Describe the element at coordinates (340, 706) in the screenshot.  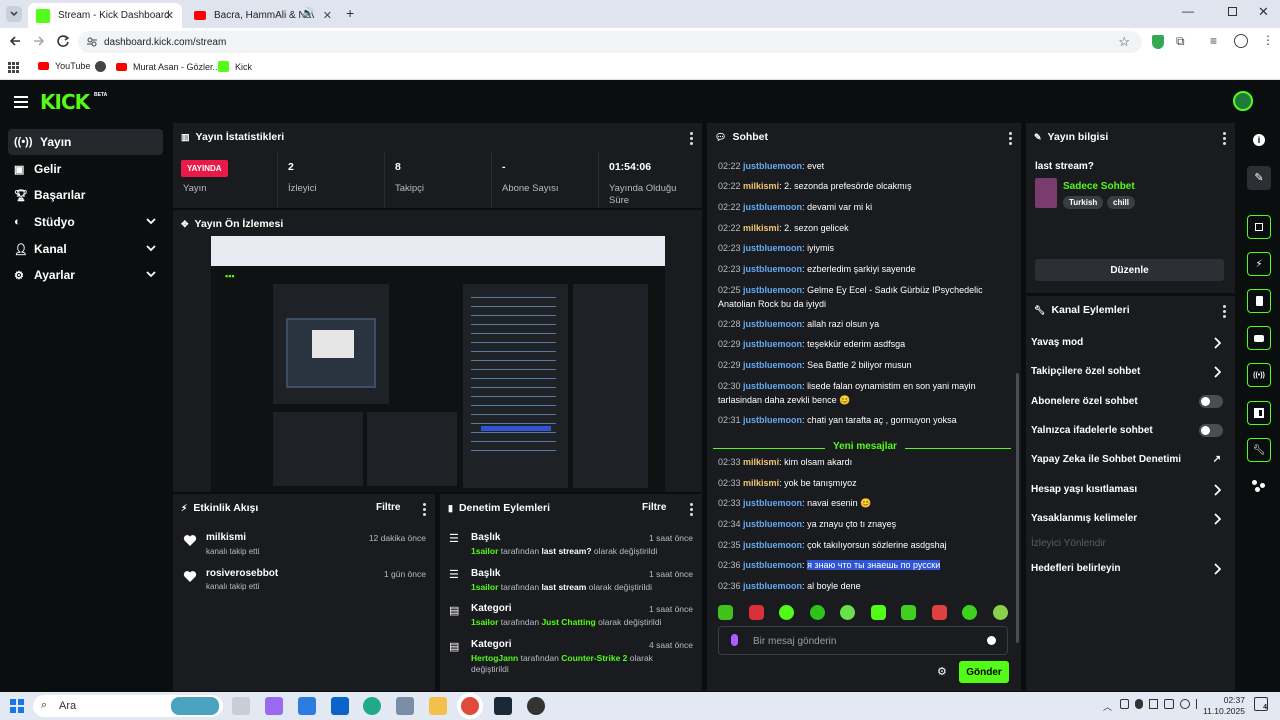
I see `outlook-icon` at that location.